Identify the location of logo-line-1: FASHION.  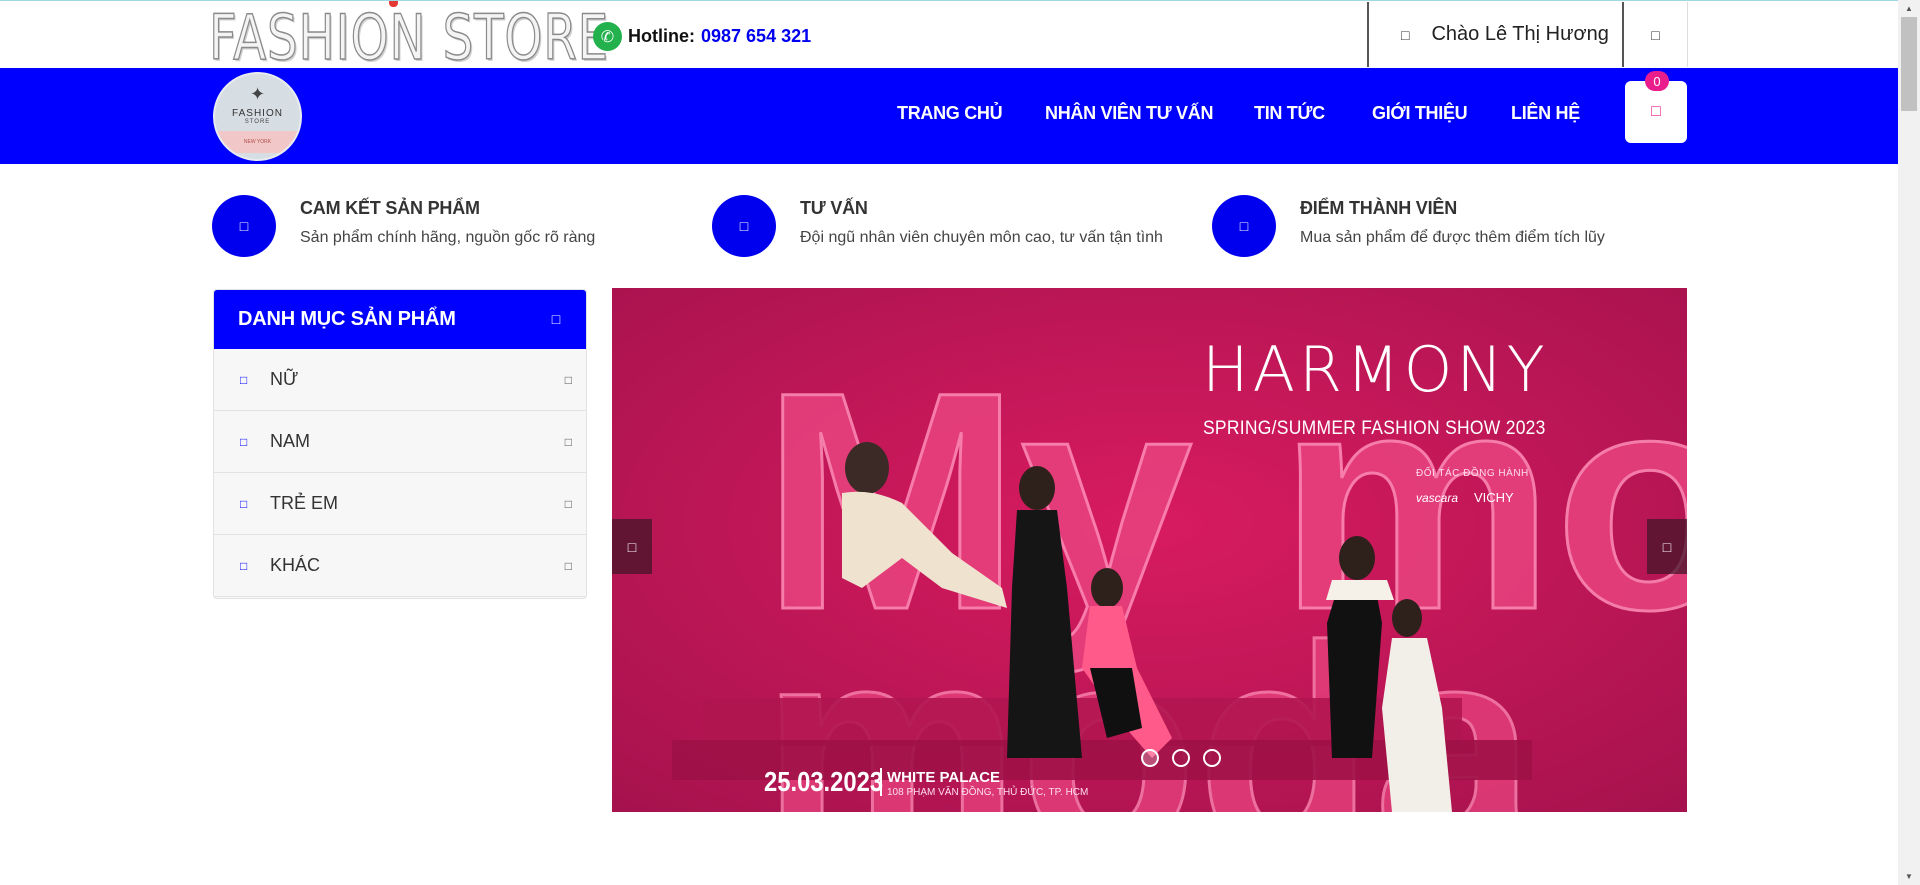
(257, 113).